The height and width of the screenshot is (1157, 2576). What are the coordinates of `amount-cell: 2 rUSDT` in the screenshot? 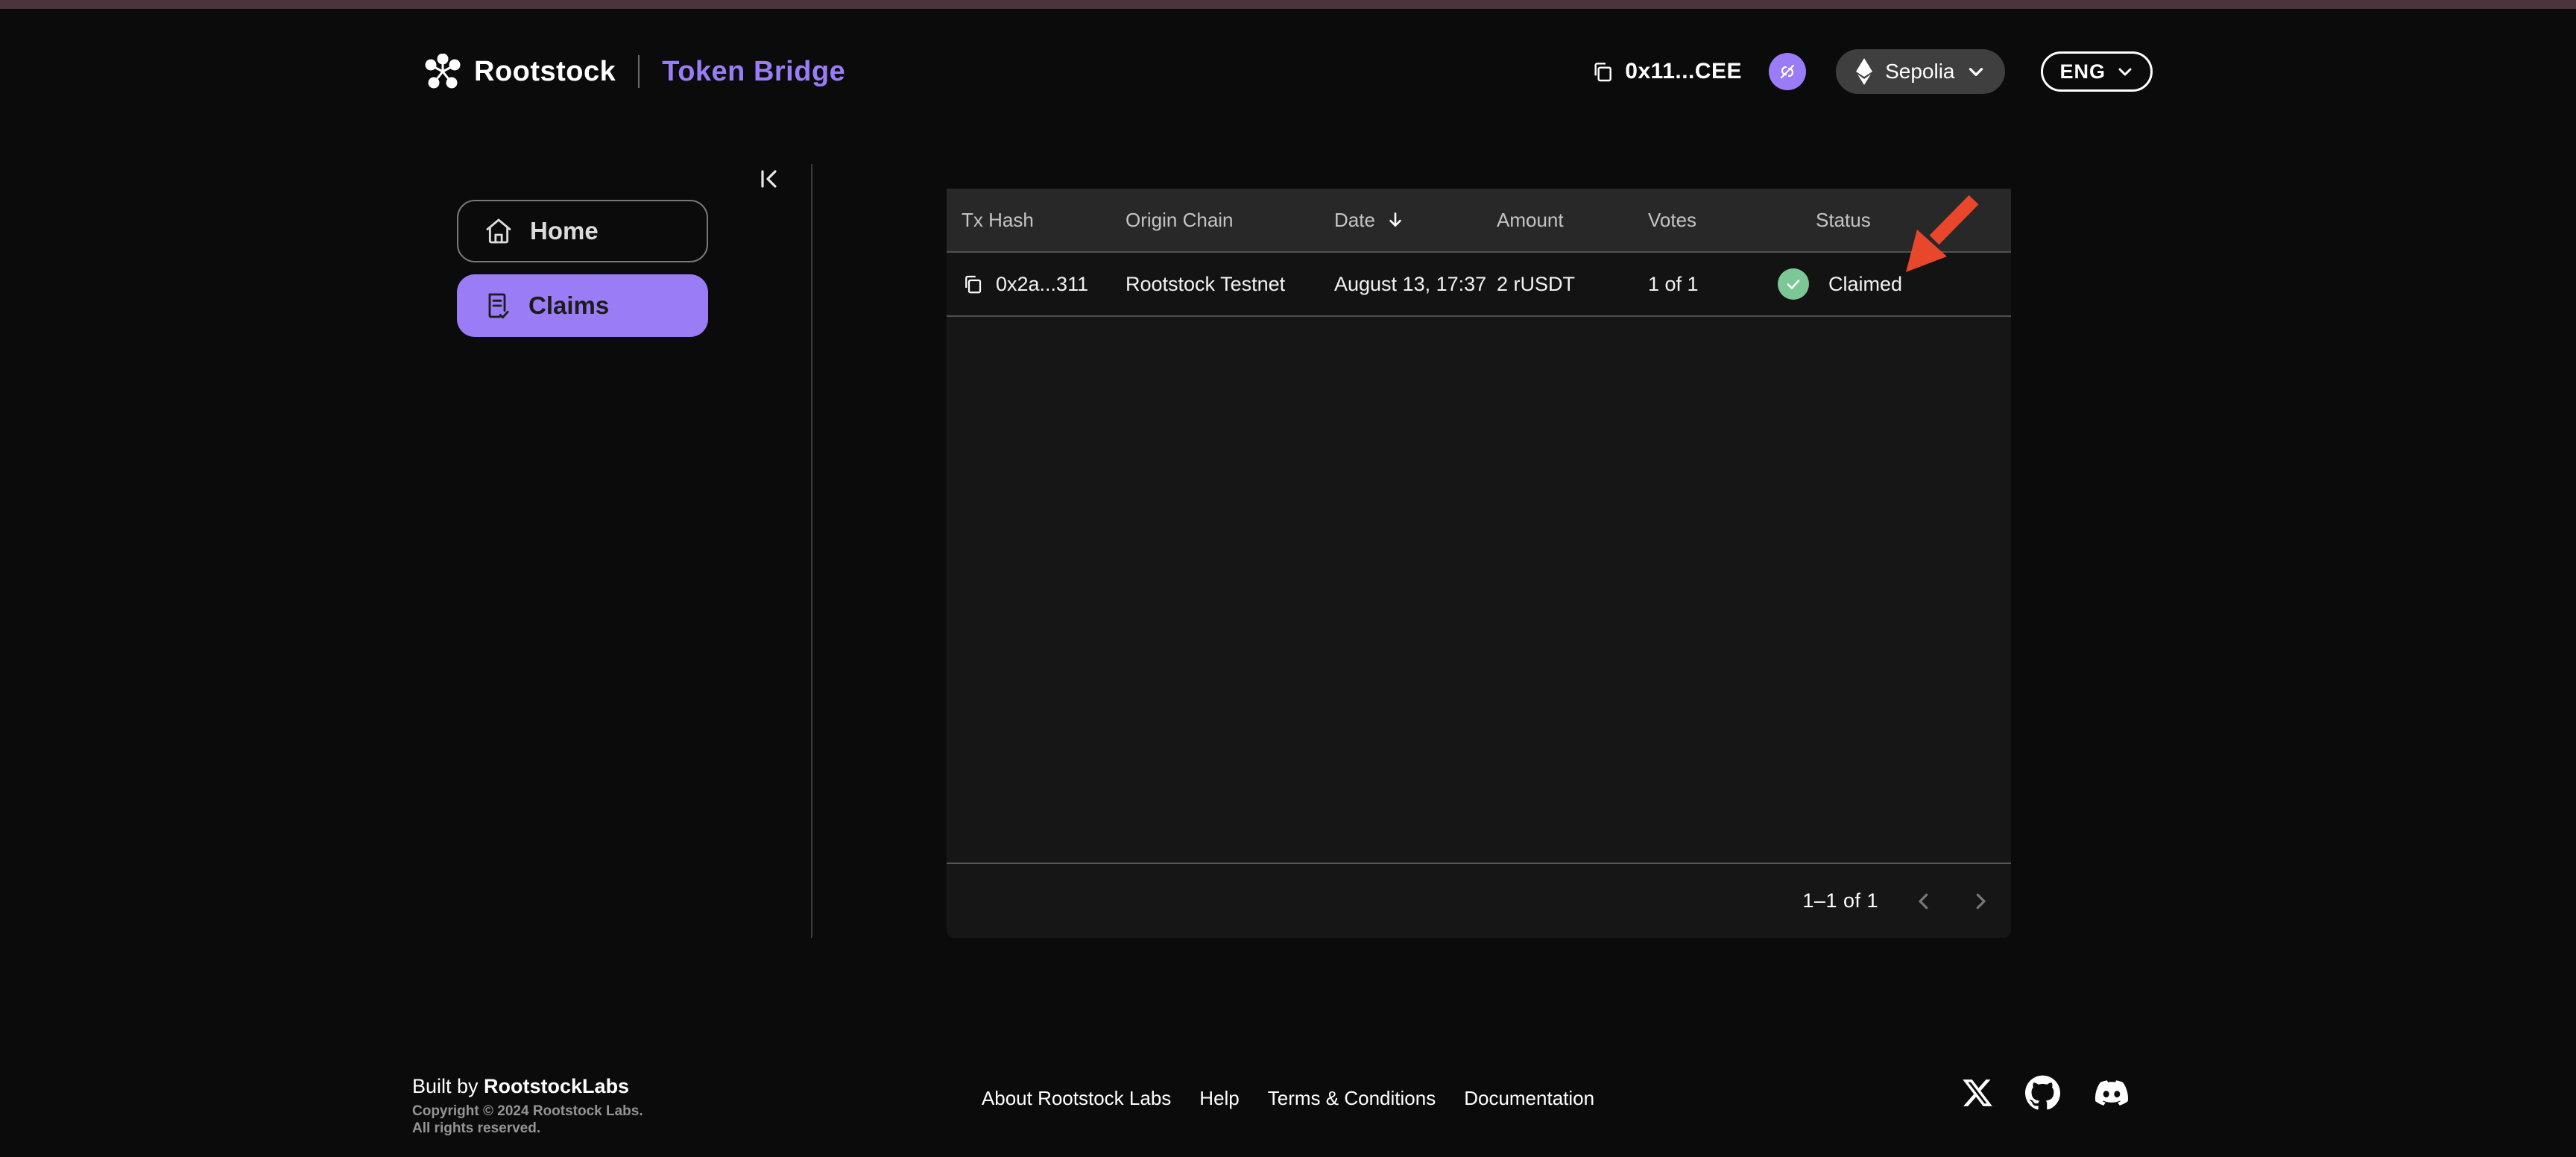 It's located at (1536, 284).